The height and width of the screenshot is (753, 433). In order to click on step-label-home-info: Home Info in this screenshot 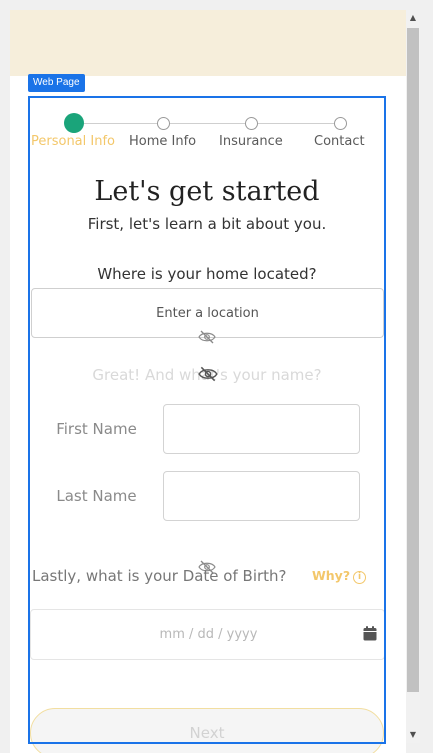, I will do `click(163, 141)`.